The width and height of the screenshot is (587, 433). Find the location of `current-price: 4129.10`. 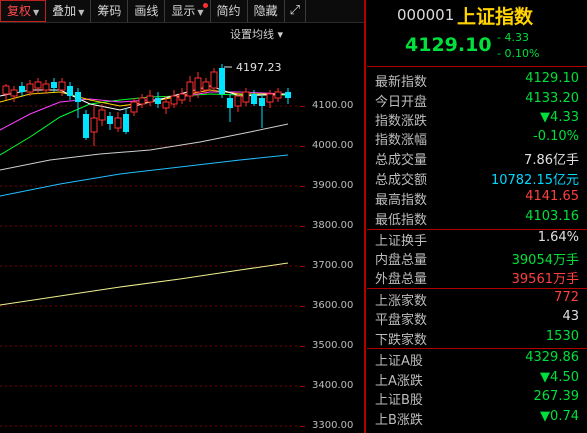

current-price: 4129.10 is located at coordinates (448, 45).